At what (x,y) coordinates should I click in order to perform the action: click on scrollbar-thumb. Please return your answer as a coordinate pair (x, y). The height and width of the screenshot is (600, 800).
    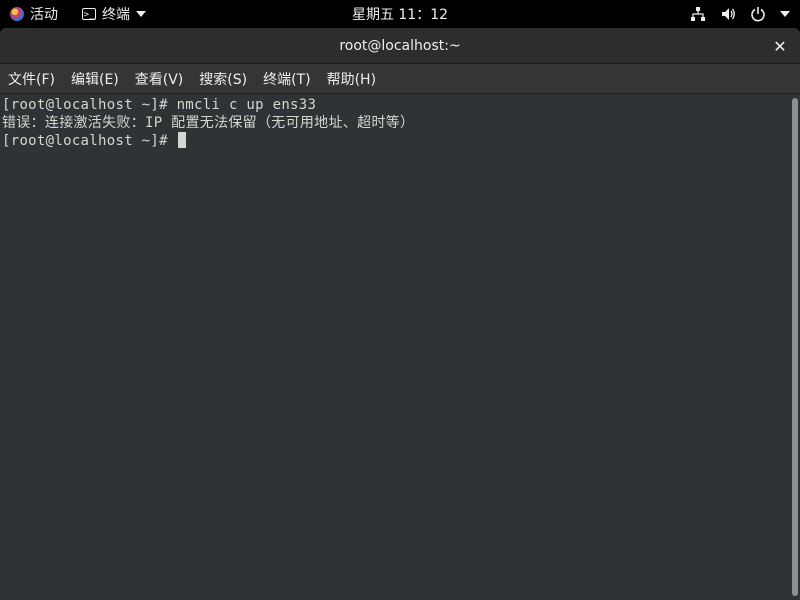
    Looking at the image, I should click on (795, 347).